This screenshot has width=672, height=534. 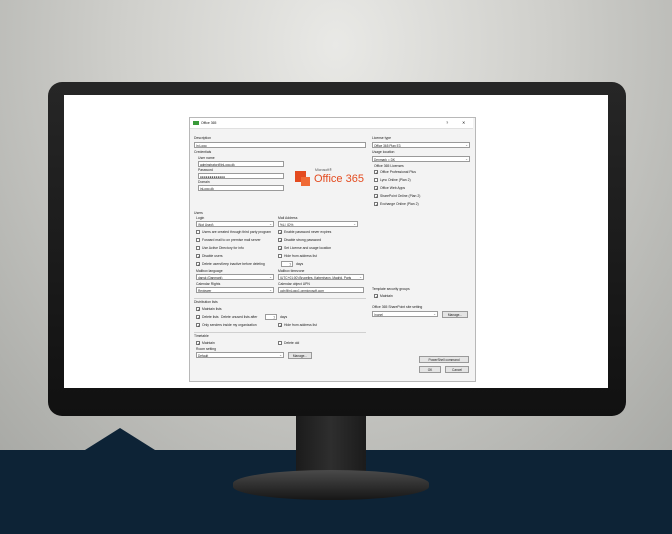 I want to click on credentials-label: Credentials, so click(x=203, y=152).